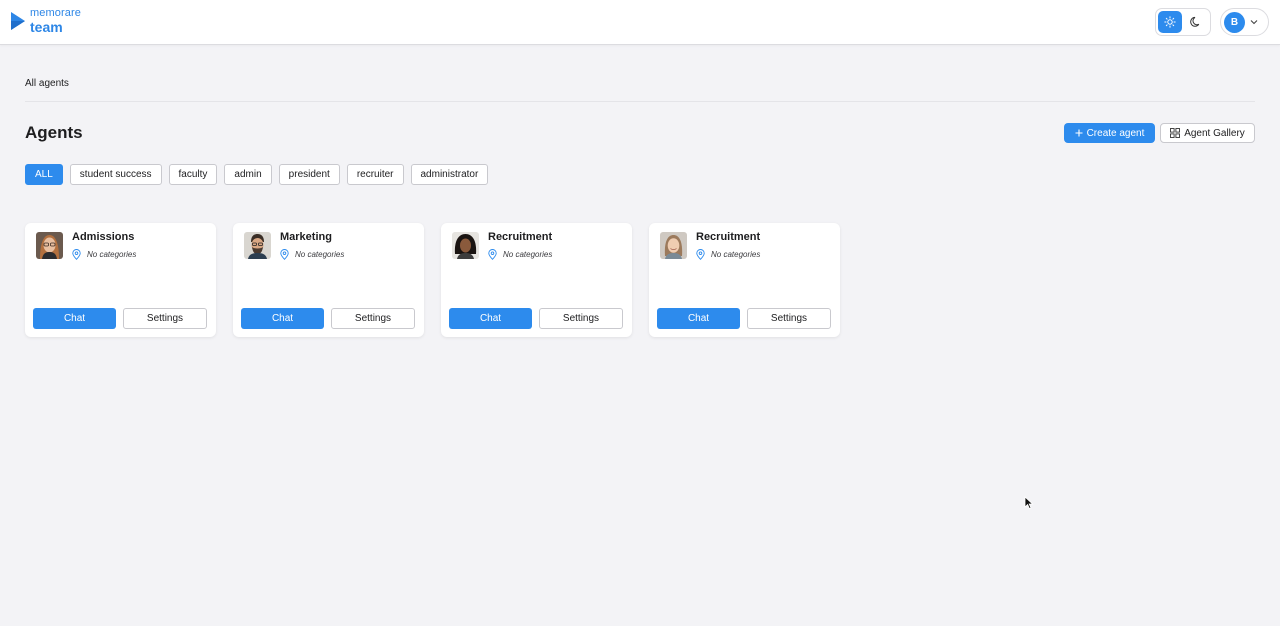 The width and height of the screenshot is (1280, 626). I want to click on agent-gallery-label: Agent Gallery, so click(1214, 133).